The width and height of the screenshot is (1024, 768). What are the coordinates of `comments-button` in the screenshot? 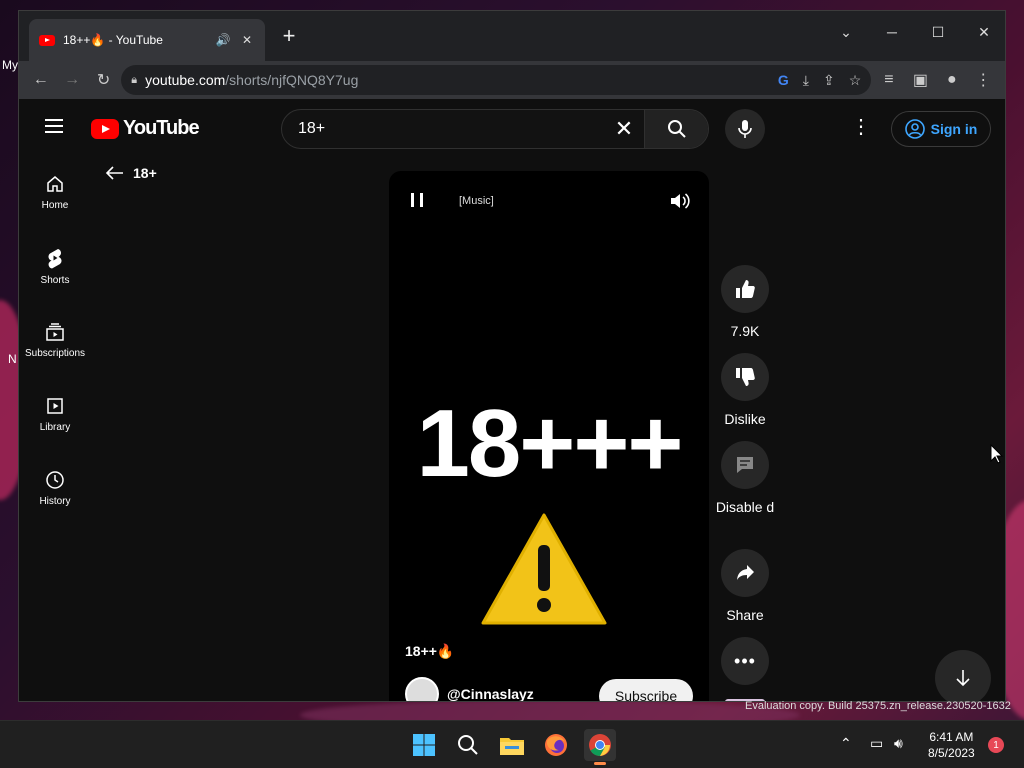 It's located at (745, 465).